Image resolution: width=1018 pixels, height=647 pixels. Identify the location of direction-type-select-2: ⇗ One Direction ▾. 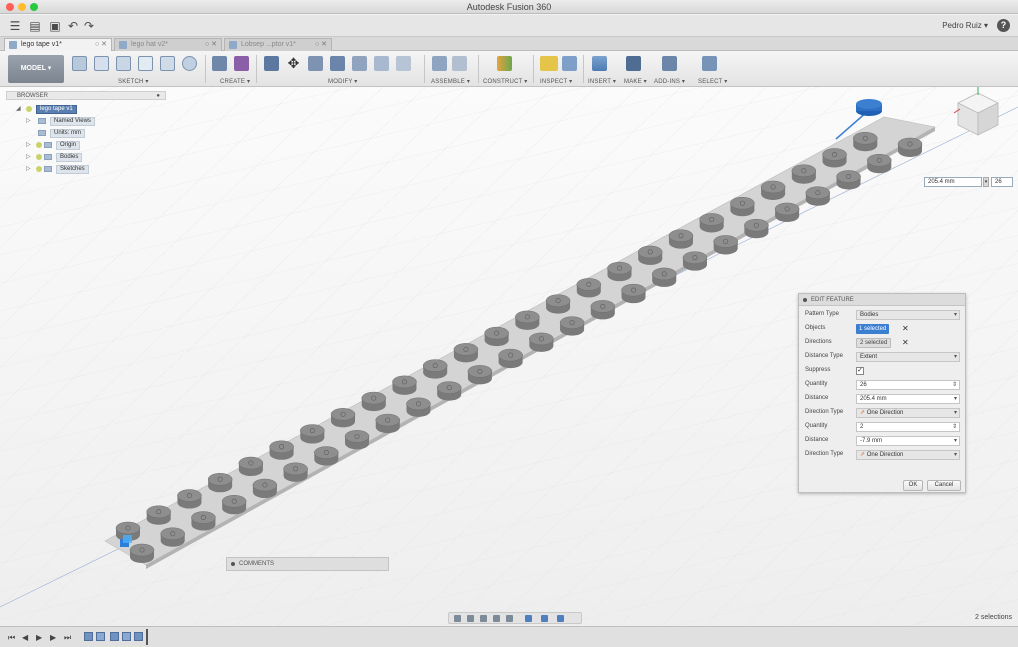
(908, 455).